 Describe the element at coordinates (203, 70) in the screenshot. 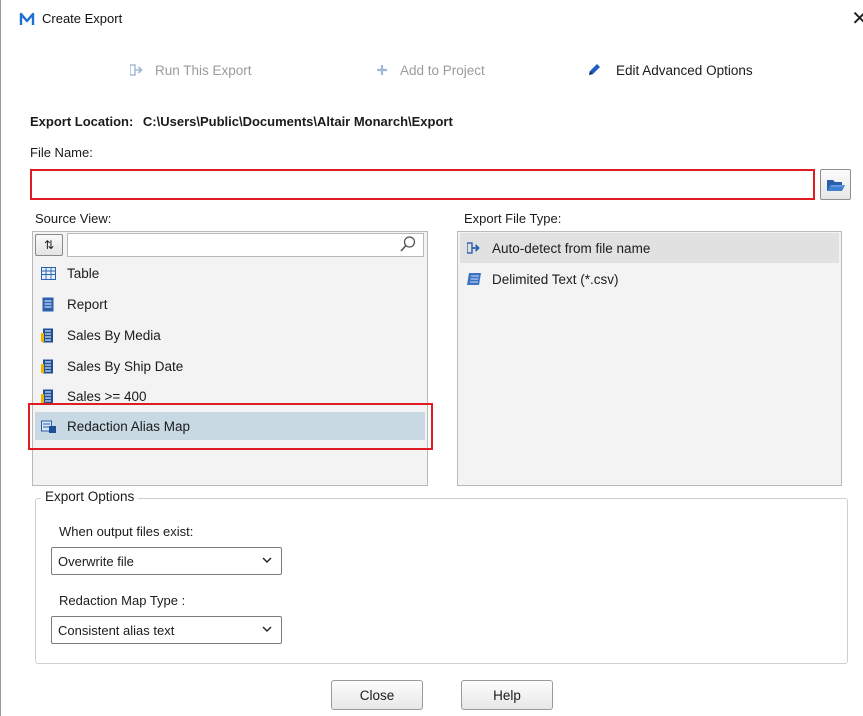

I see `run-export-label: Run This Export` at that location.